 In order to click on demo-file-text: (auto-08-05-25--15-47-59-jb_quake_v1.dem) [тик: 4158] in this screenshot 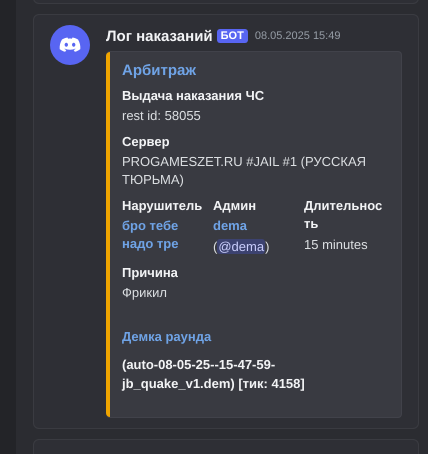, I will do `click(214, 374)`.